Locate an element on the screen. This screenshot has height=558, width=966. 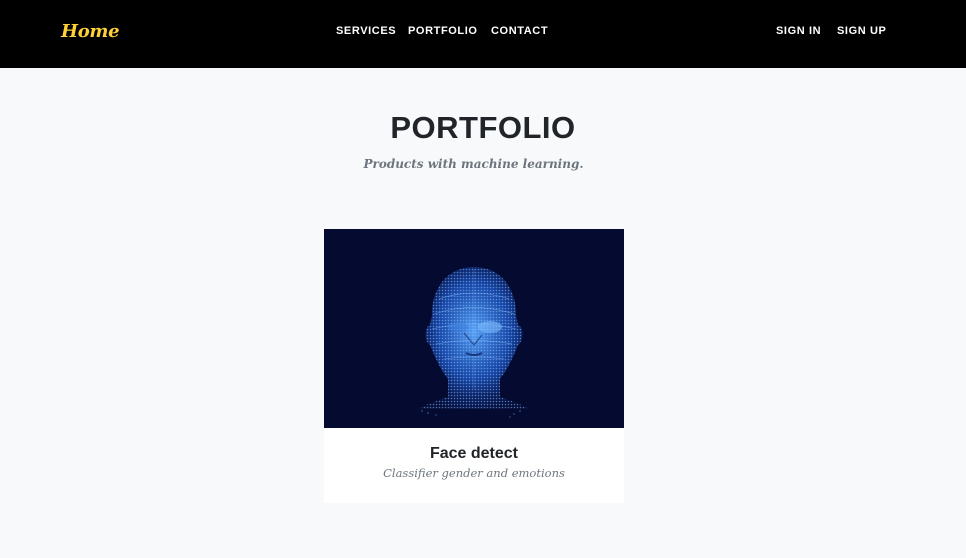
nav-link-contact: CONTACT is located at coordinates (519, 31).